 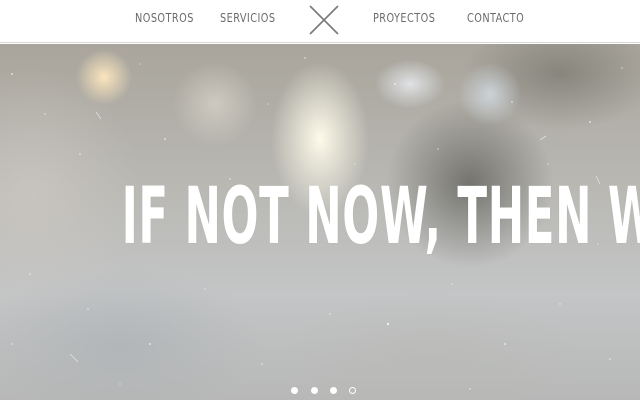 I want to click on nav-link-servicios: SERVICIOS, so click(x=248, y=18).